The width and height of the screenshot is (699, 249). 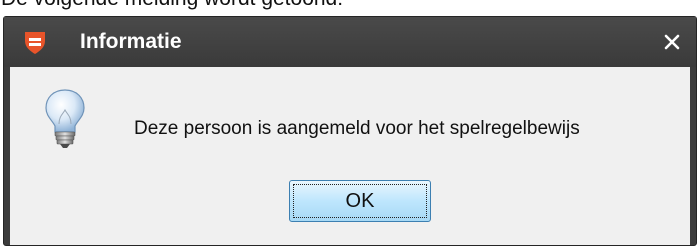 I want to click on dialog-title: Informatie, so click(x=131, y=41).